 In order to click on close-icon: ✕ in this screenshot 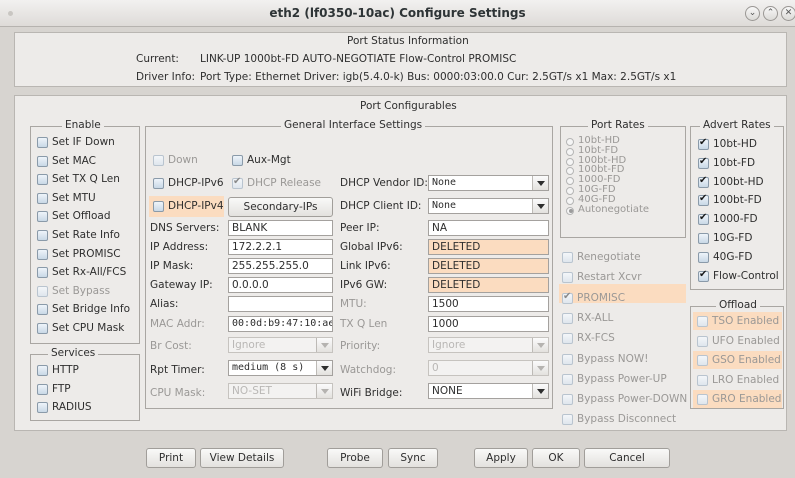, I will do `click(788, 13)`.